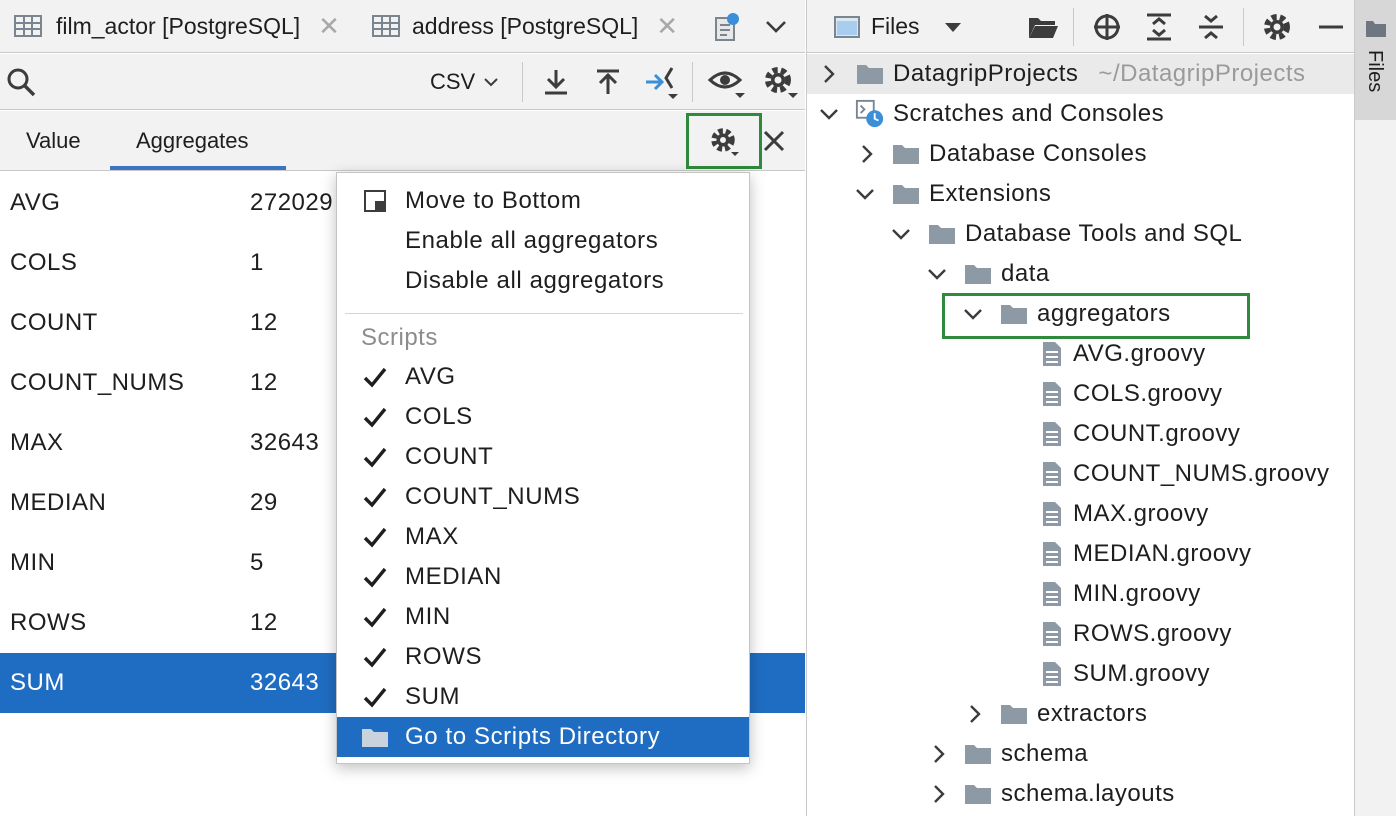  I want to click on aggregate-name: COLS, so click(44, 262).